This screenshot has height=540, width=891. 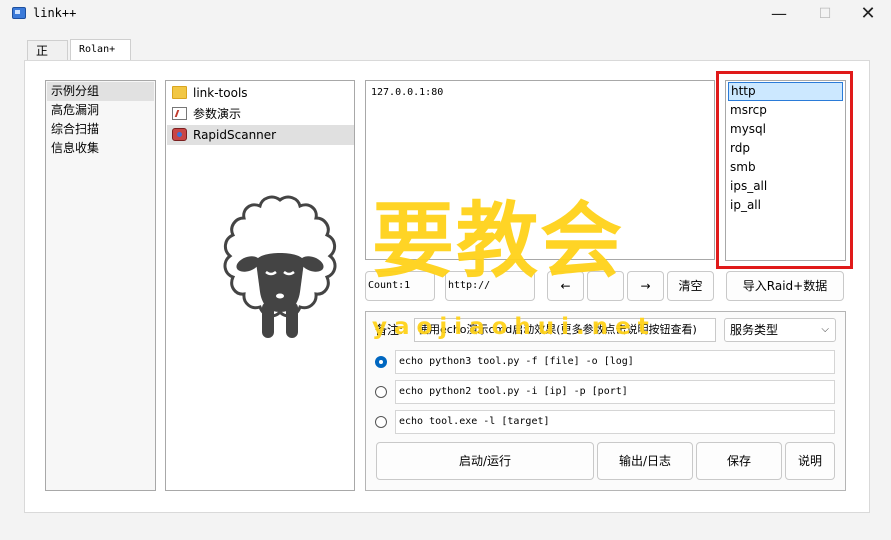 I want to click on command-option-1: echo python3 tool.py -f [file] -o [log], so click(x=615, y=362).